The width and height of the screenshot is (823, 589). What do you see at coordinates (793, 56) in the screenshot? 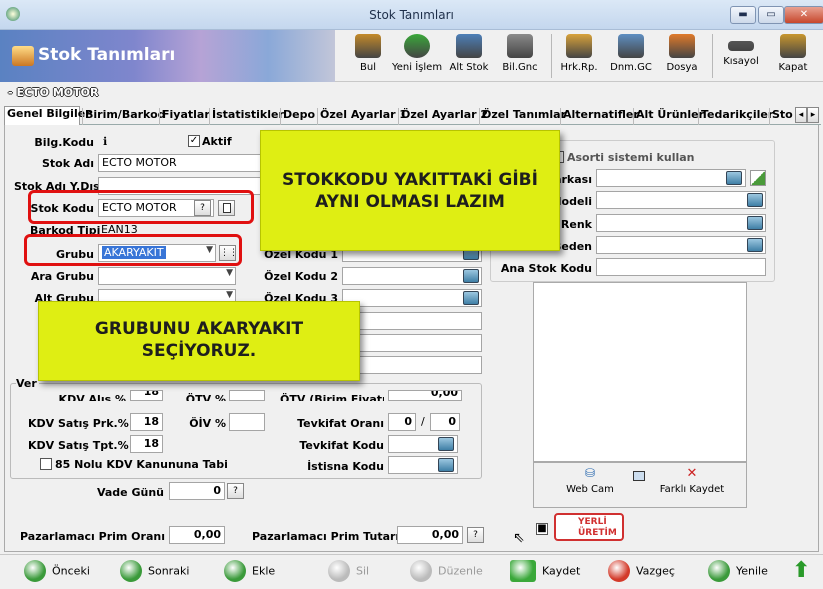
I see `exit-toolbar-button: Kapat` at bounding box center [793, 56].